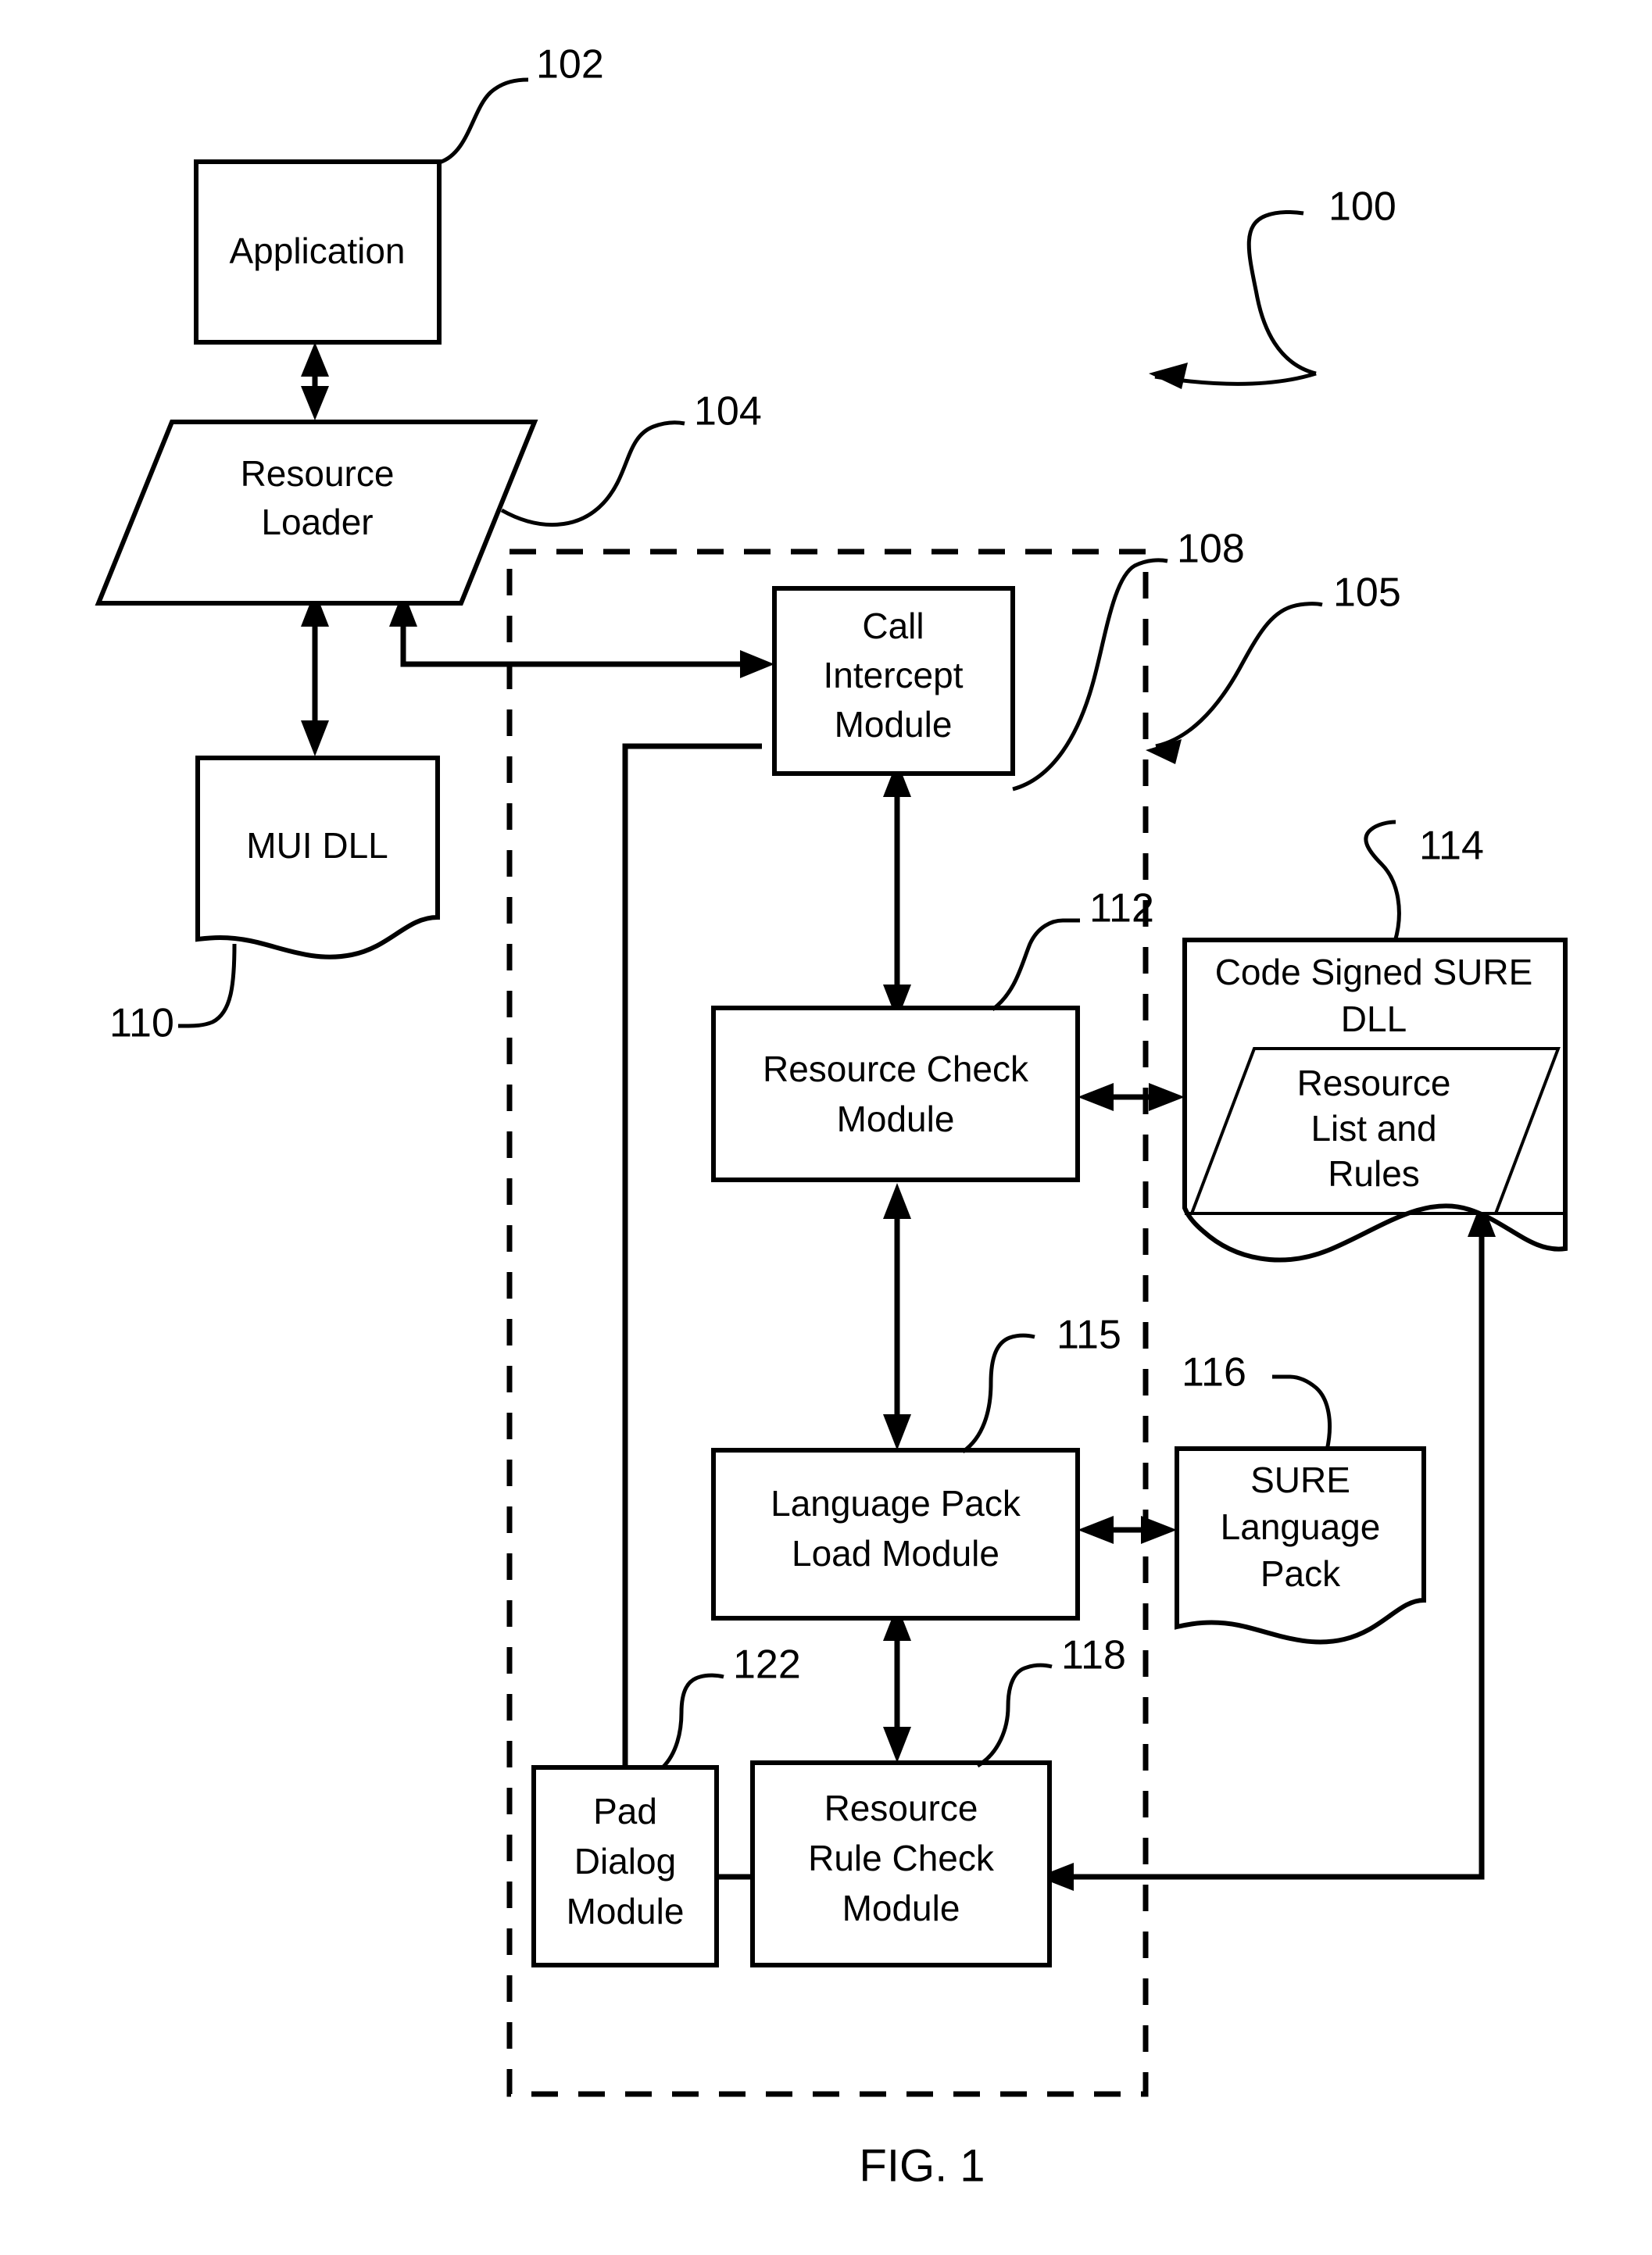  Describe the element at coordinates (1093, 1655) in the screenshot. I see `ref-number-118: 118` at that location.